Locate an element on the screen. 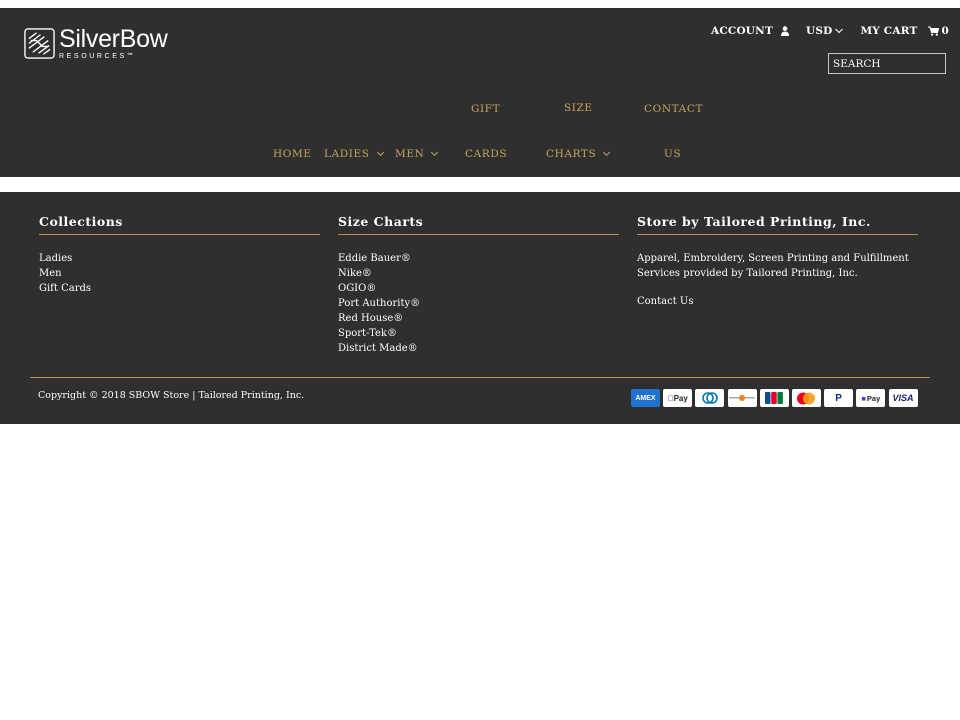 The height and width of the screenshot is (720, 960). nav-size-charts-line1: SIZE is located at coordinates (578, 108).